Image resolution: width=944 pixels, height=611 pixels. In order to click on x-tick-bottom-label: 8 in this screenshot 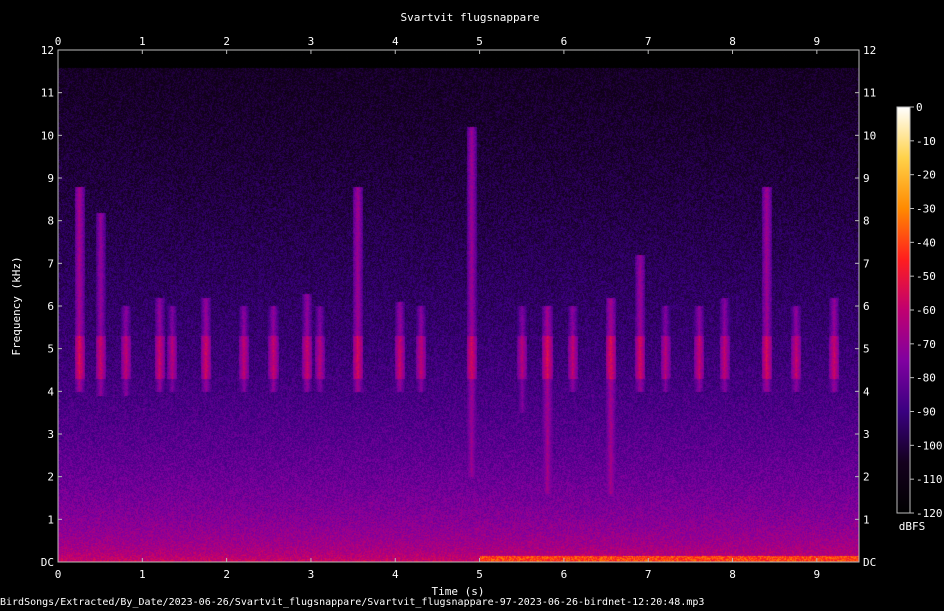, I will do `click(732, 574)`.